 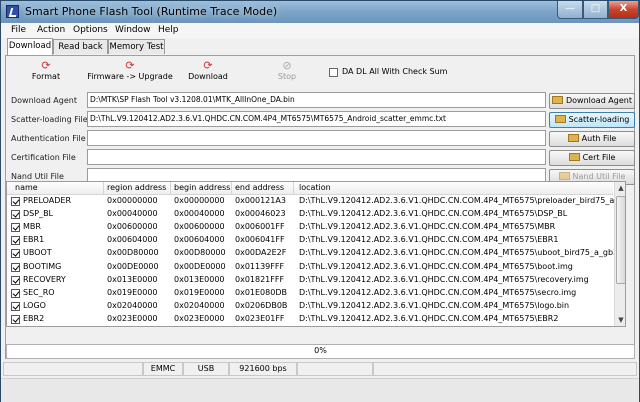 I want to click on cell-region-address: 0x00000000, so click(x=132, y=200).